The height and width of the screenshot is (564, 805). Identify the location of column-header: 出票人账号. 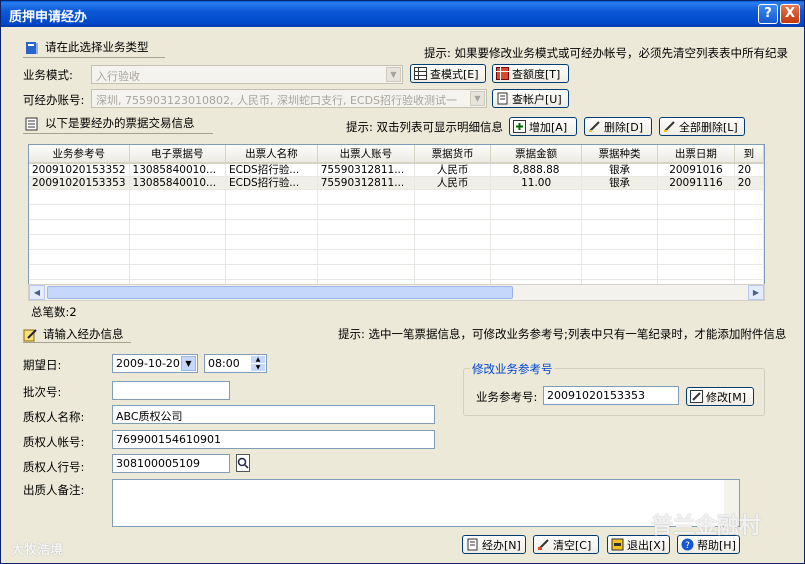
(366, 154).